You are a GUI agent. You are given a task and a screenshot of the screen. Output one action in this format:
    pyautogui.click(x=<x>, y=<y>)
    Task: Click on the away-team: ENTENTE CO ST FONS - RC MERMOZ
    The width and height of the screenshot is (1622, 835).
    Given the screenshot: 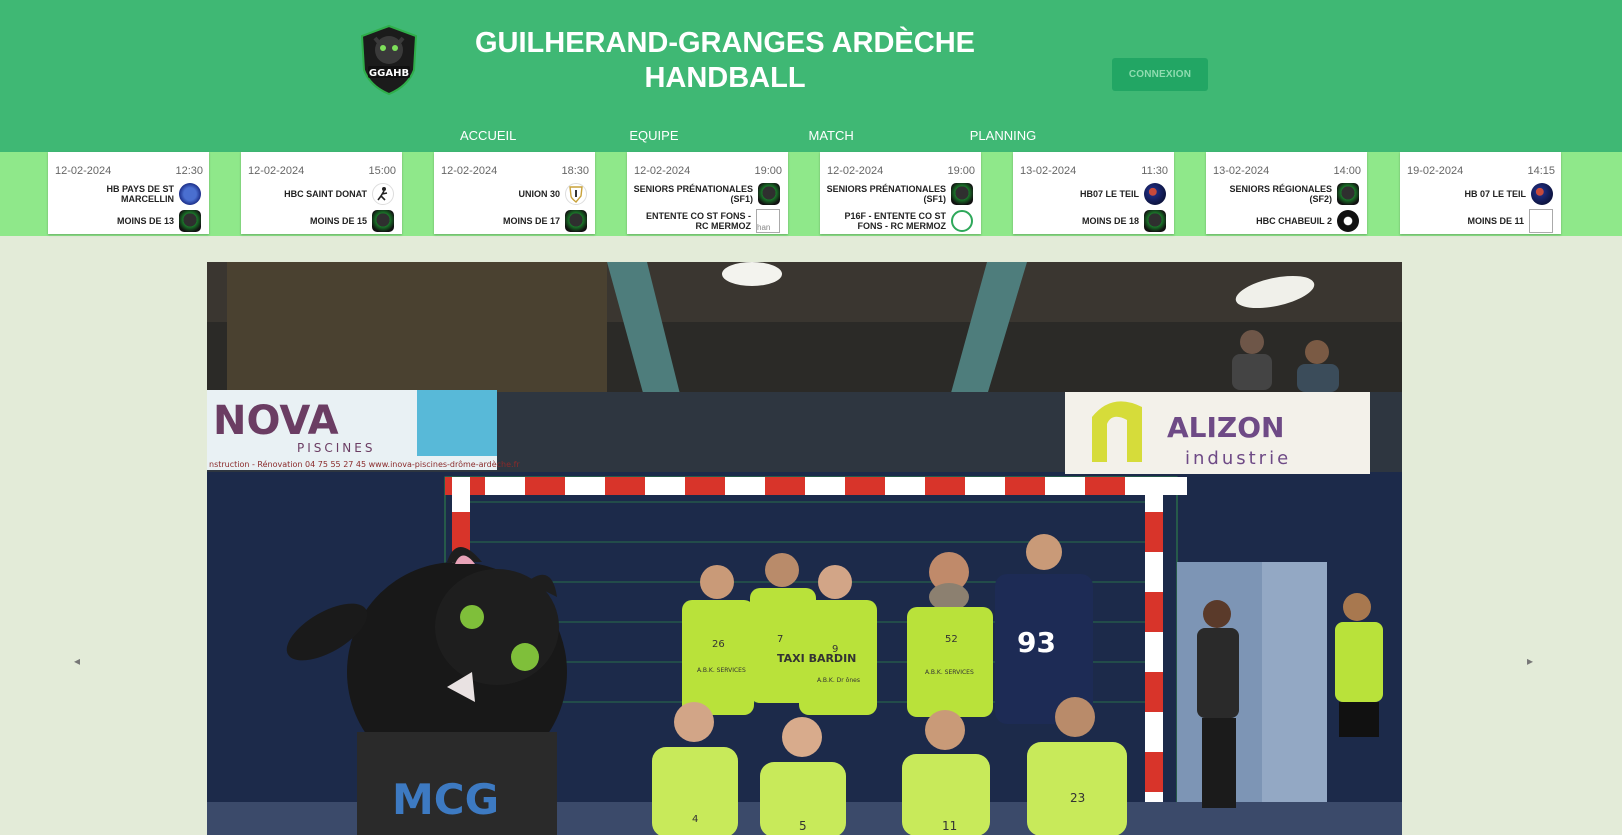 What is the action you would take?
    pyautogui.click(x=698, y=221)
    